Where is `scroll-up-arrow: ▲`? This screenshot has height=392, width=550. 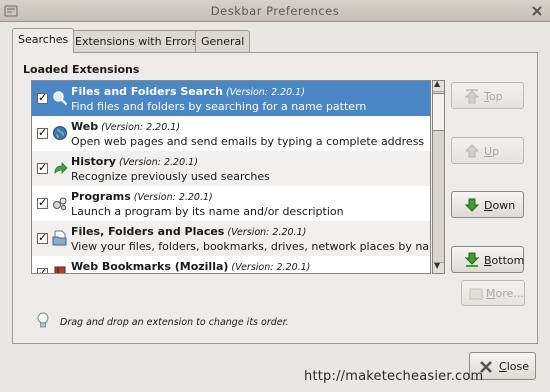
scroll-up-arrow: ▲ is located at coordinates (438, 85).